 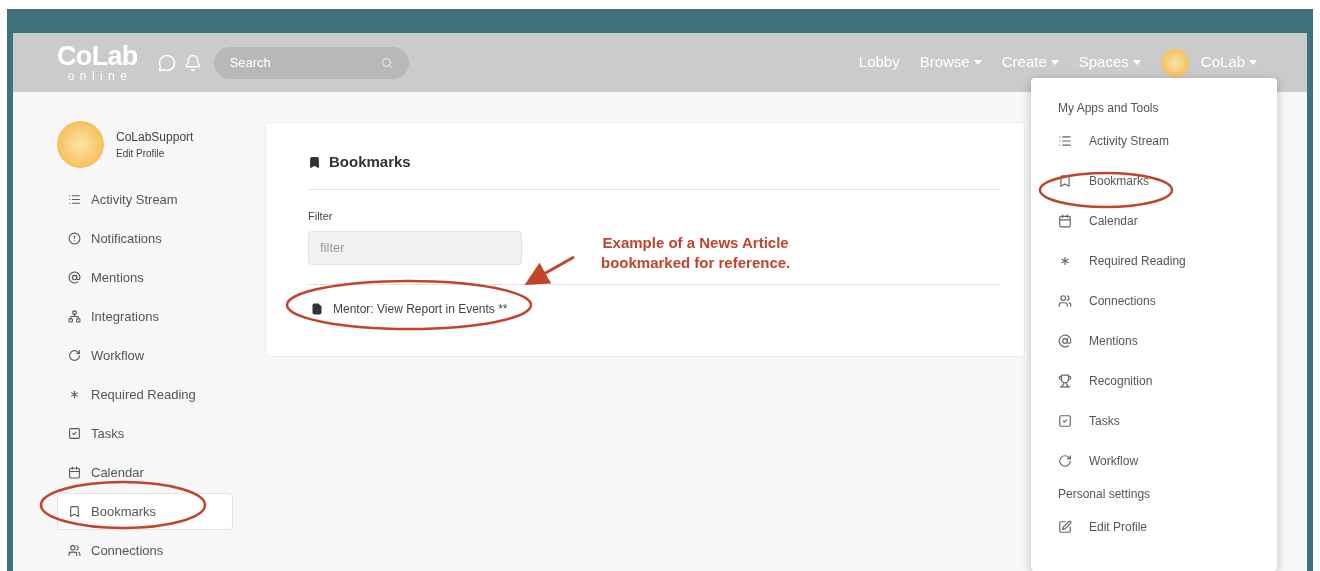 What do you see at coordinates (74, 238) in the screenshot?
I see `alert-icon` at bounding box center [74, 238].